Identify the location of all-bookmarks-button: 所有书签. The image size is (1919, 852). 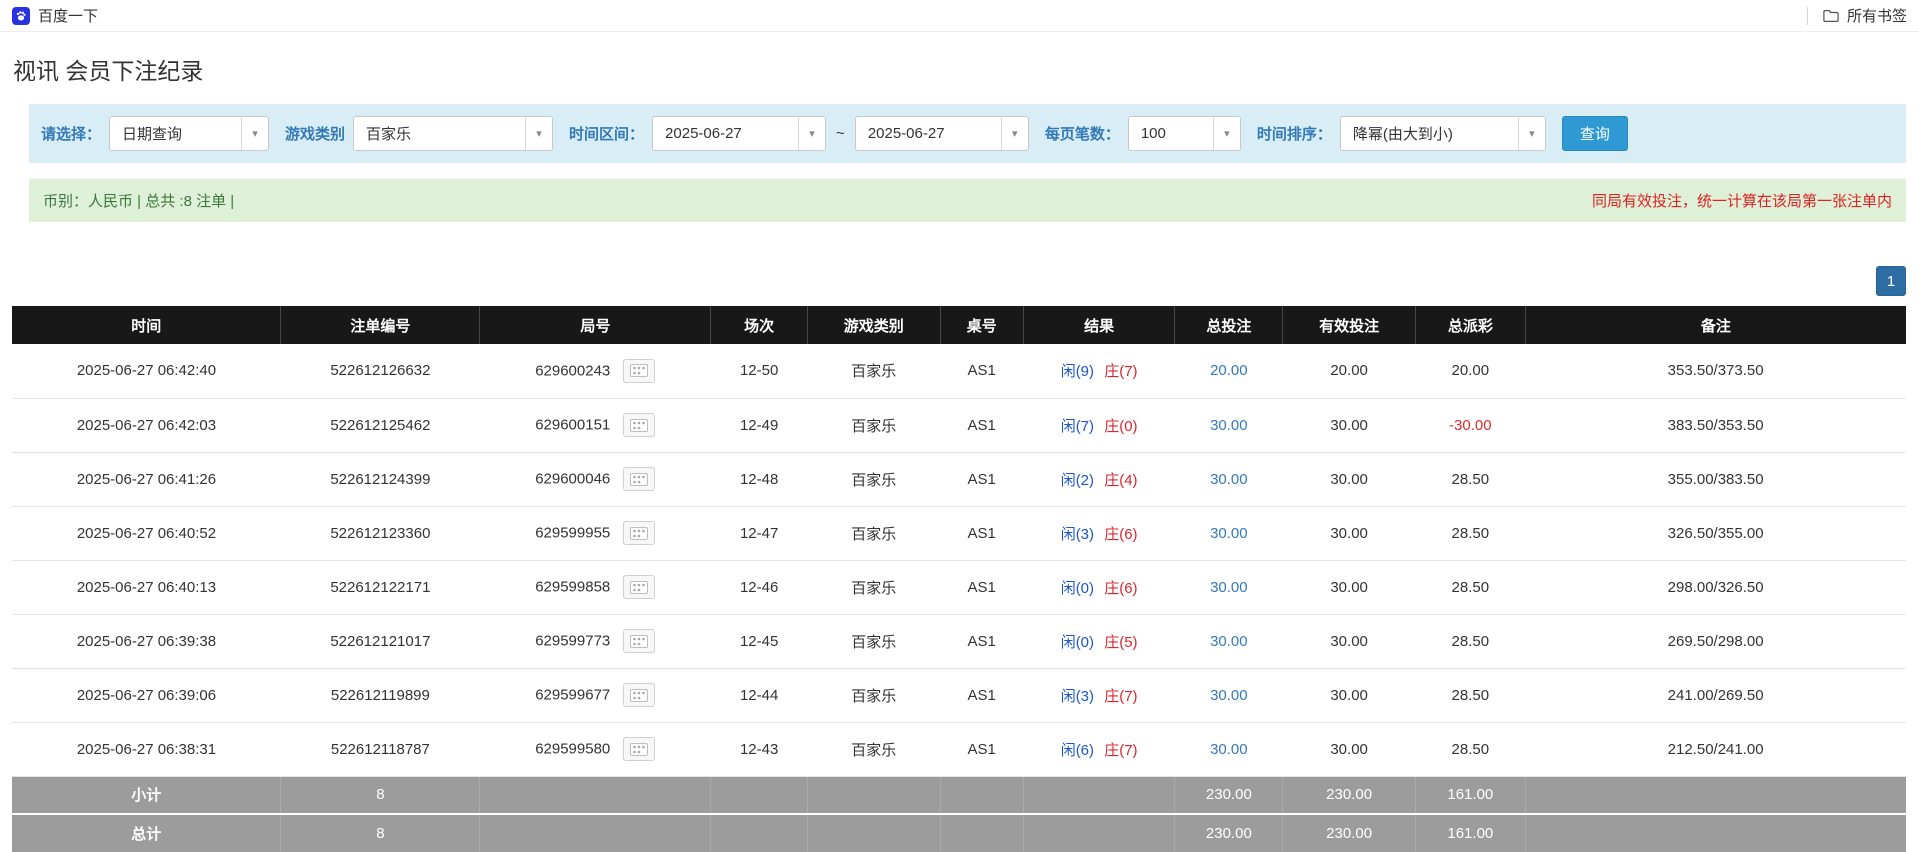
(1864, 15).